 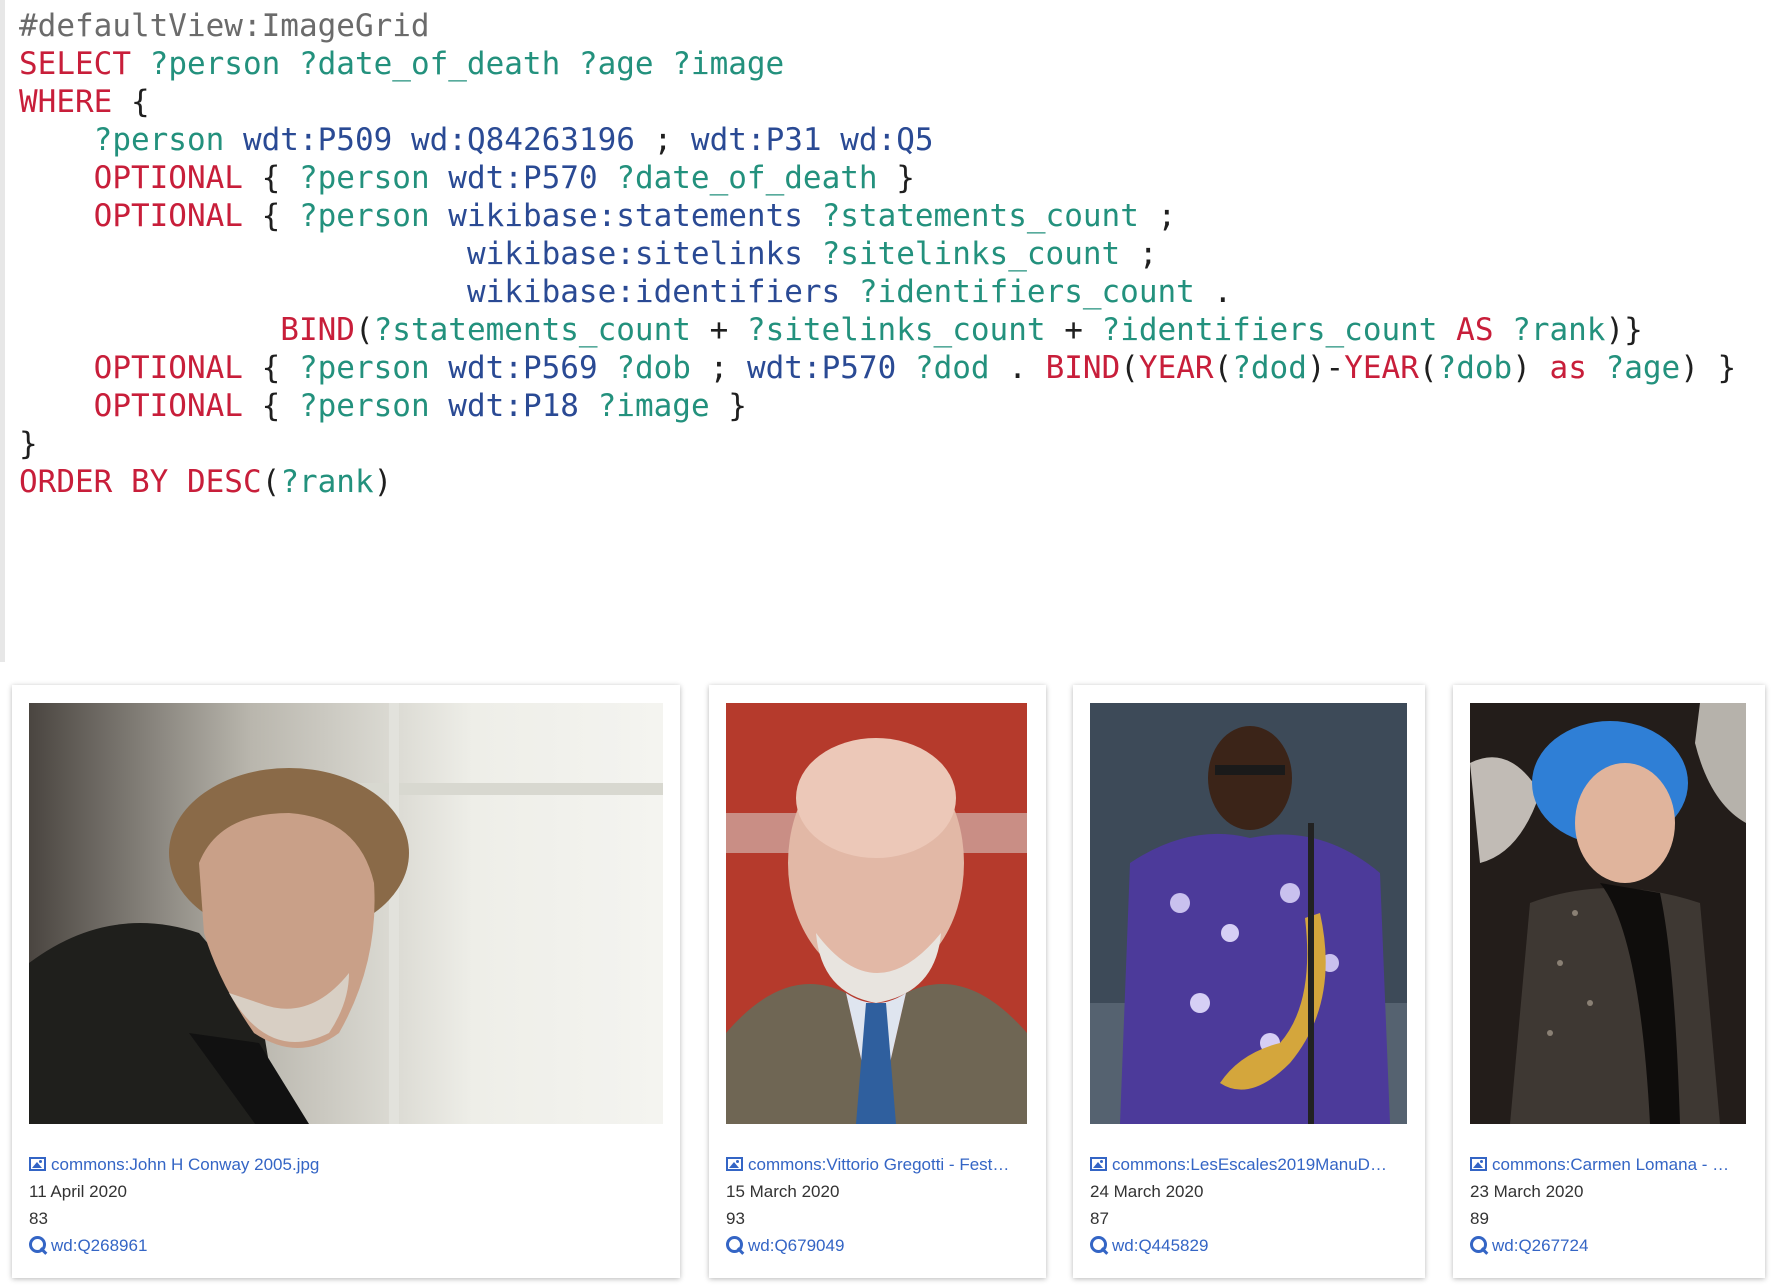 What do you see at coordinates (734, 1164) in the screenshot?
I see `image-icon` at bounding box center [734, 1164].